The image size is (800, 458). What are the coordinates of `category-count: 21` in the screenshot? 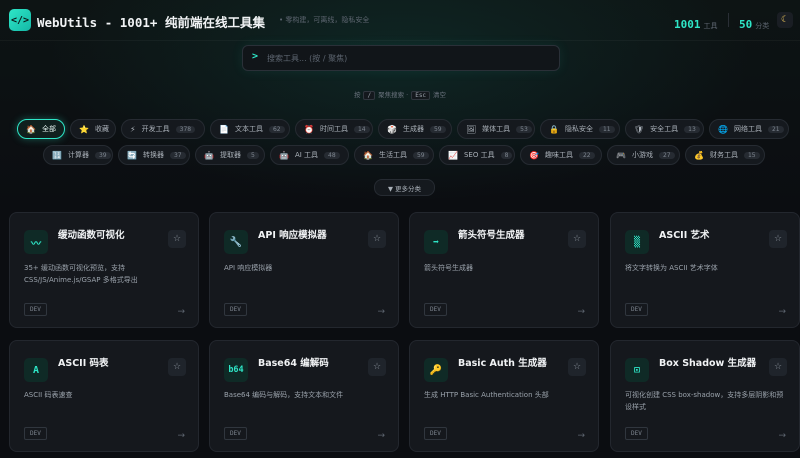 It's located at (775, 129).